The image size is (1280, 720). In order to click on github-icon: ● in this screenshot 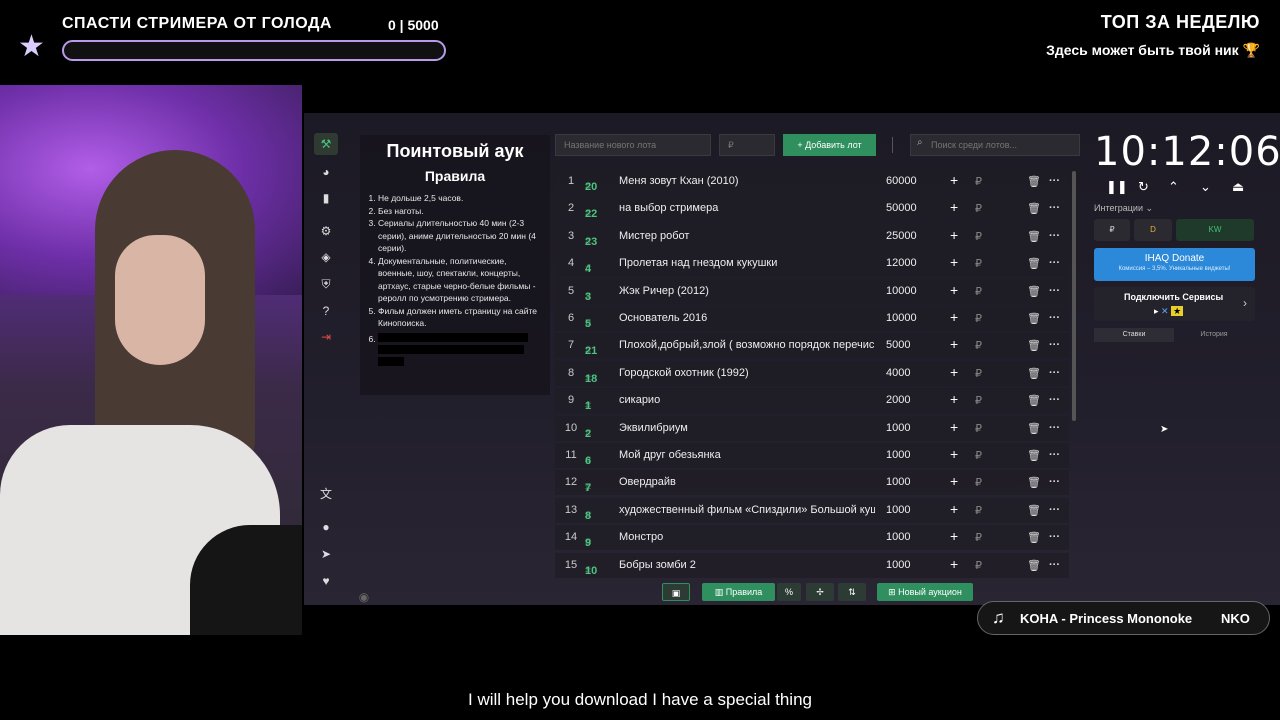, I will do `click(326, 527)`.